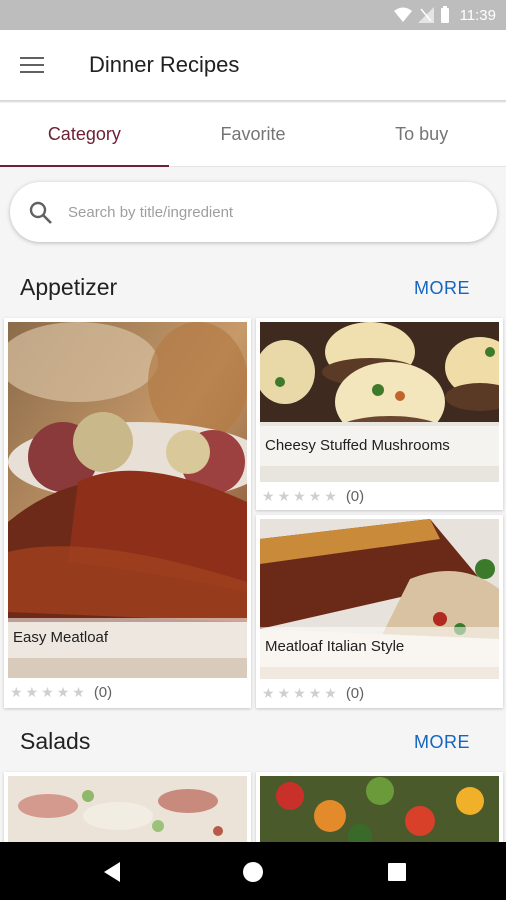  I want to click on recents-icon, so click(397, 872).